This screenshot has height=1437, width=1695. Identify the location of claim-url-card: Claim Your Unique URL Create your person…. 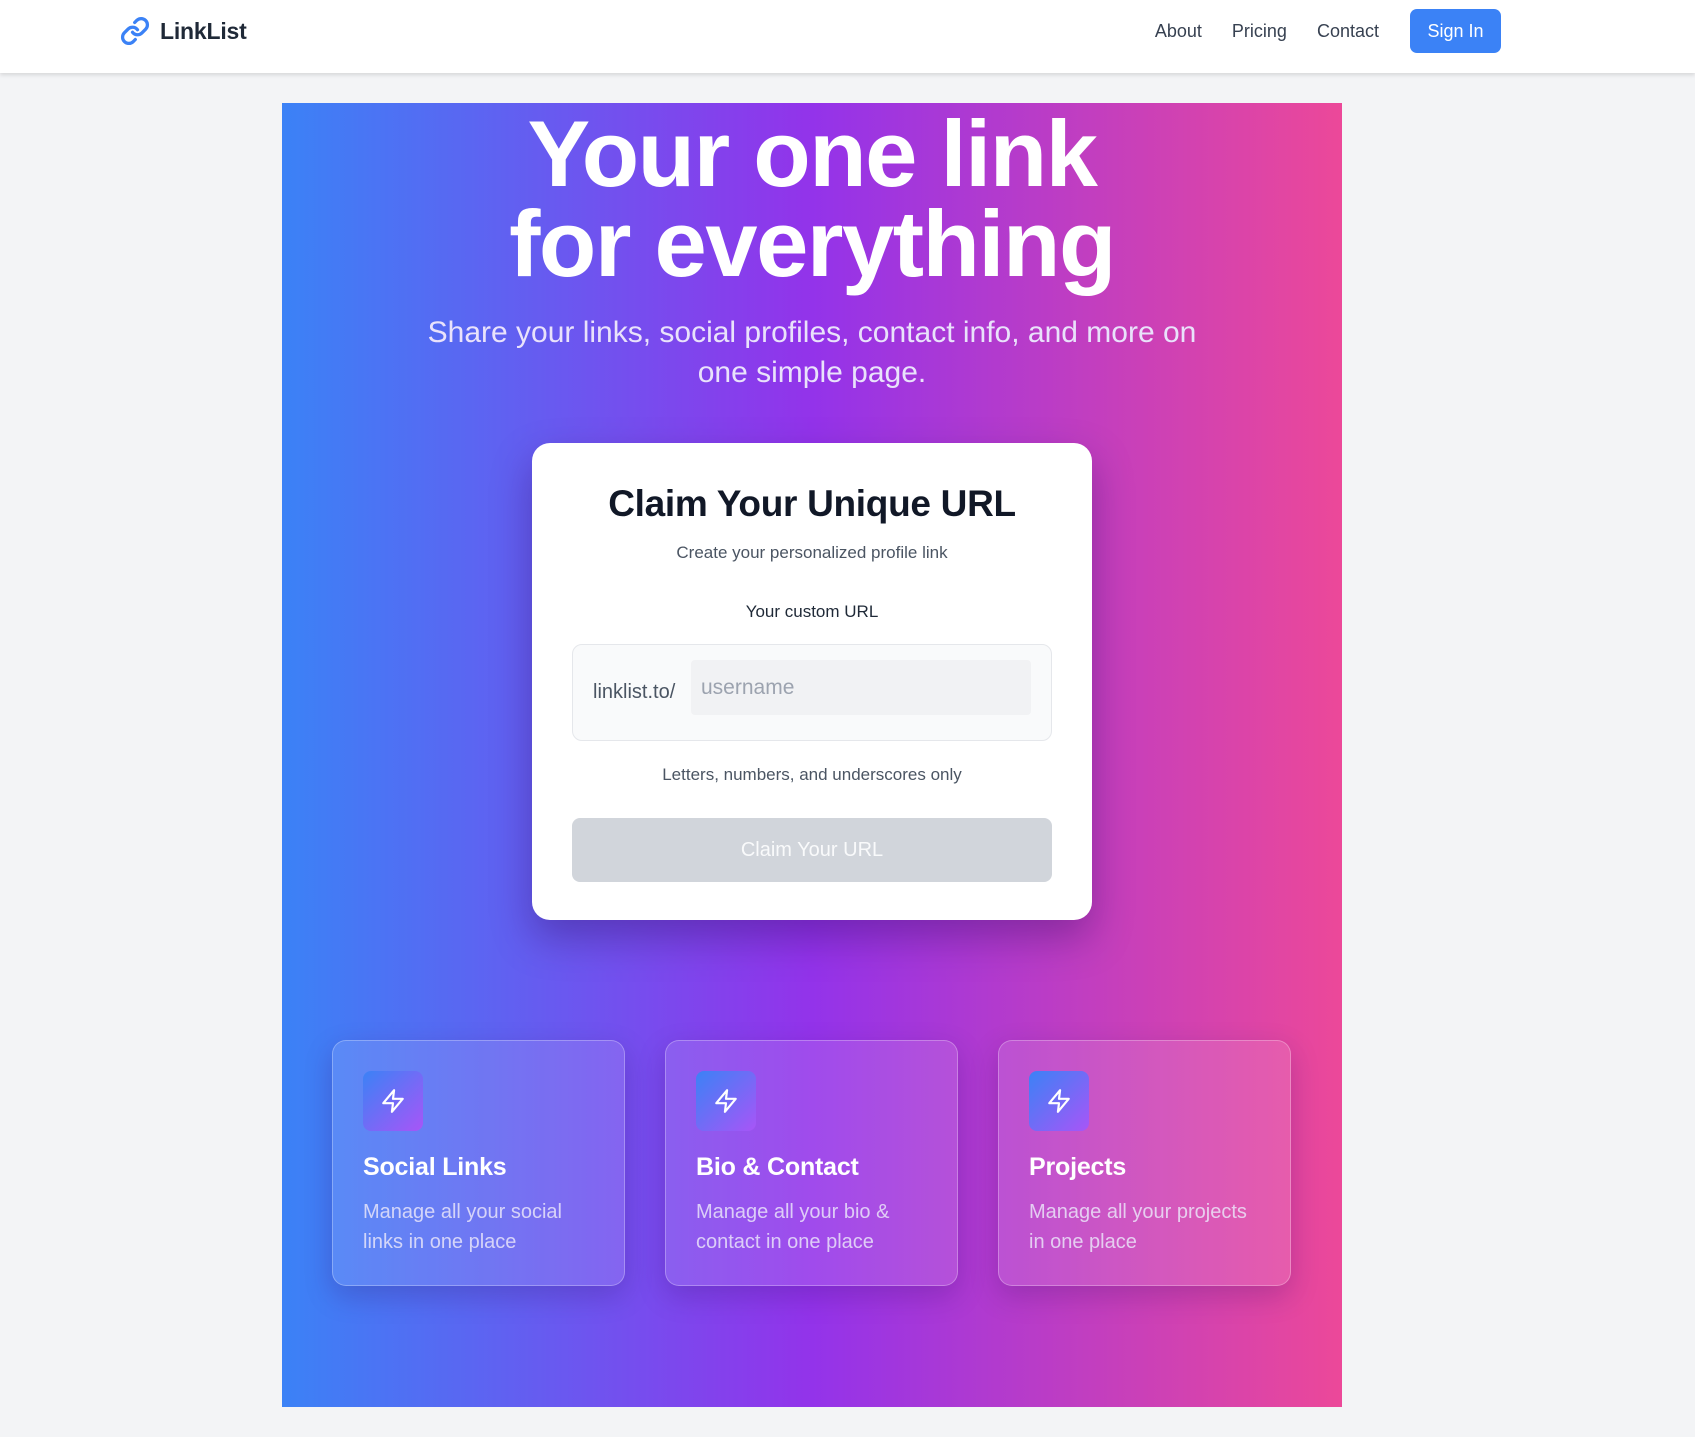
(812, 681).